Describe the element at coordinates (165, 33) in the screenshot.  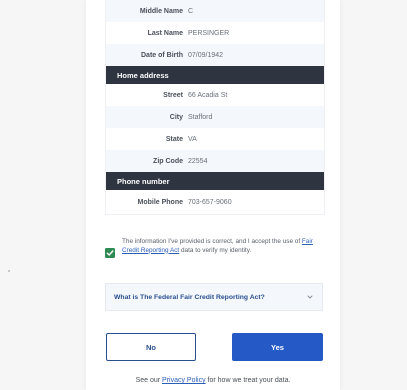
I see `row-label: Last Name` at that location.